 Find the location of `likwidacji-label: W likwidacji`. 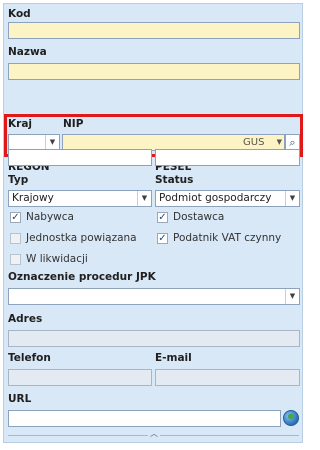

likwidacji-label: W likwidacji is located at coordinates (57, 259).